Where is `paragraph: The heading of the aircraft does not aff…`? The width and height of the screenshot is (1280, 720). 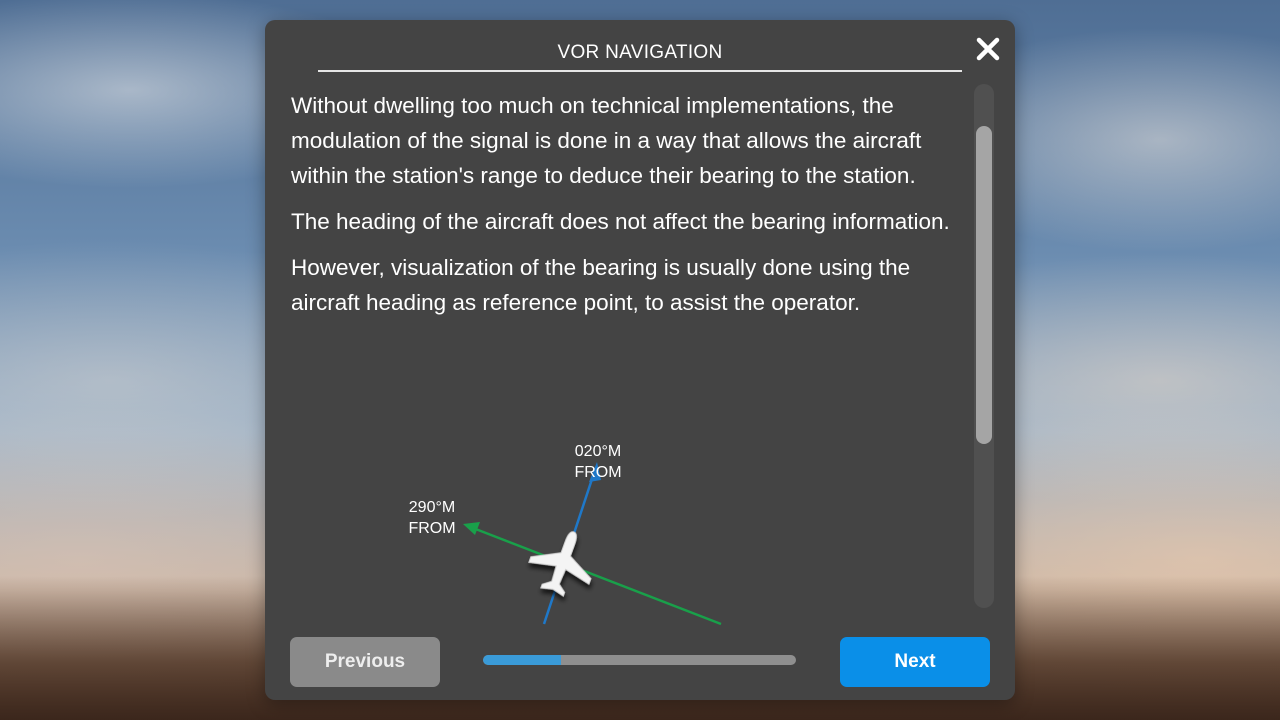 paragraph: The heading of the aircraft does not aff… is located at coordinates (620, 221).